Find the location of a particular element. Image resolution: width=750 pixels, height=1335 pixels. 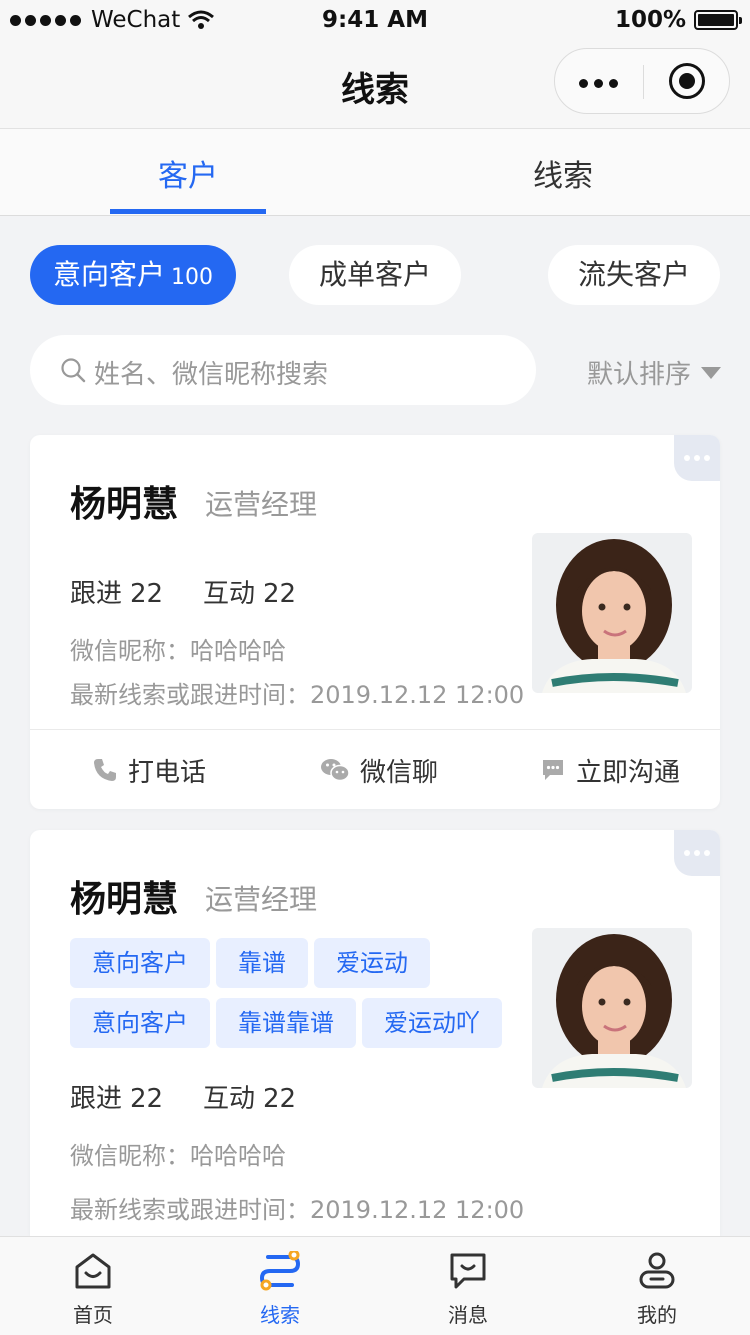

battery-percent: 100% is located at coordinates (650, 20).